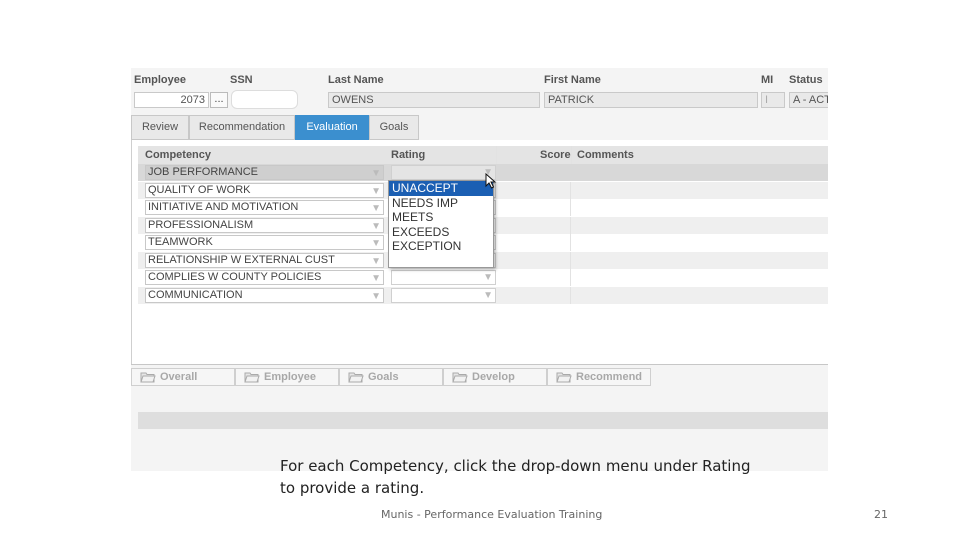 The image size is (960, 540). Describe the element at coordinates (434, 100) in the screenshot. I see `last-name-field: OWENS` at that location.